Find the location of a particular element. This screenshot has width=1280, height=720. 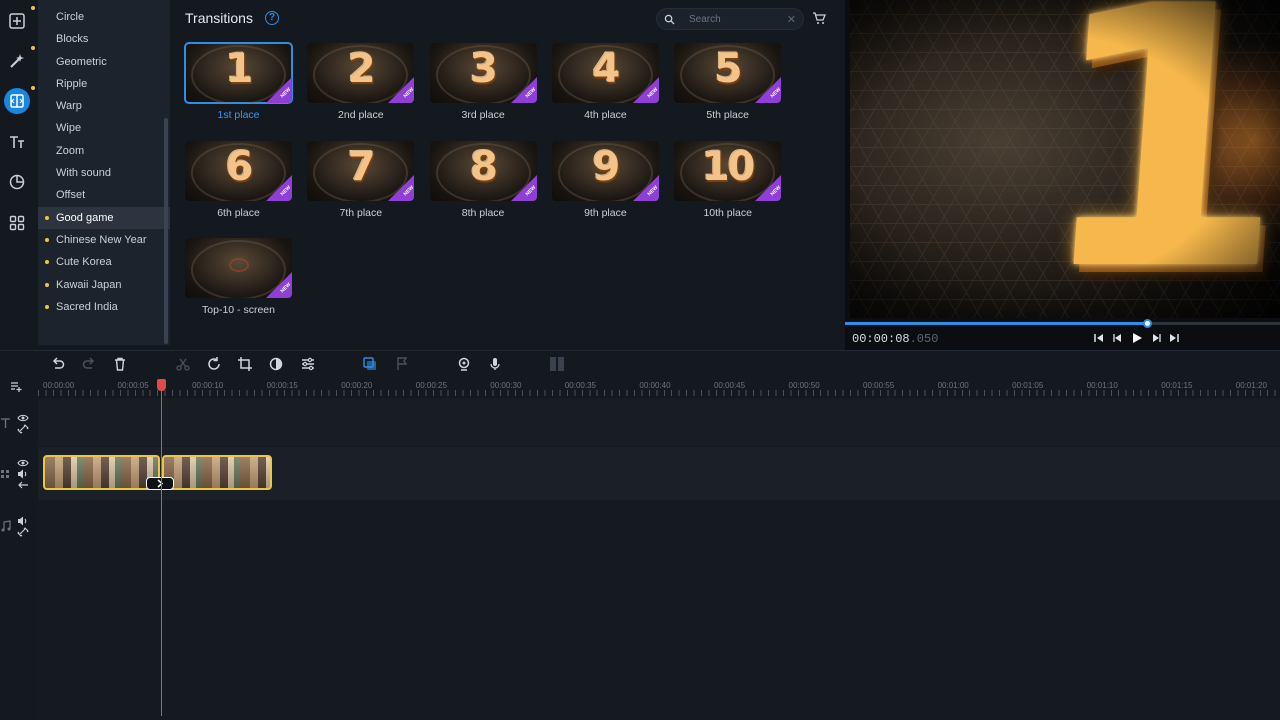

preview-progress-bar is located at coordinates (1062, 323).